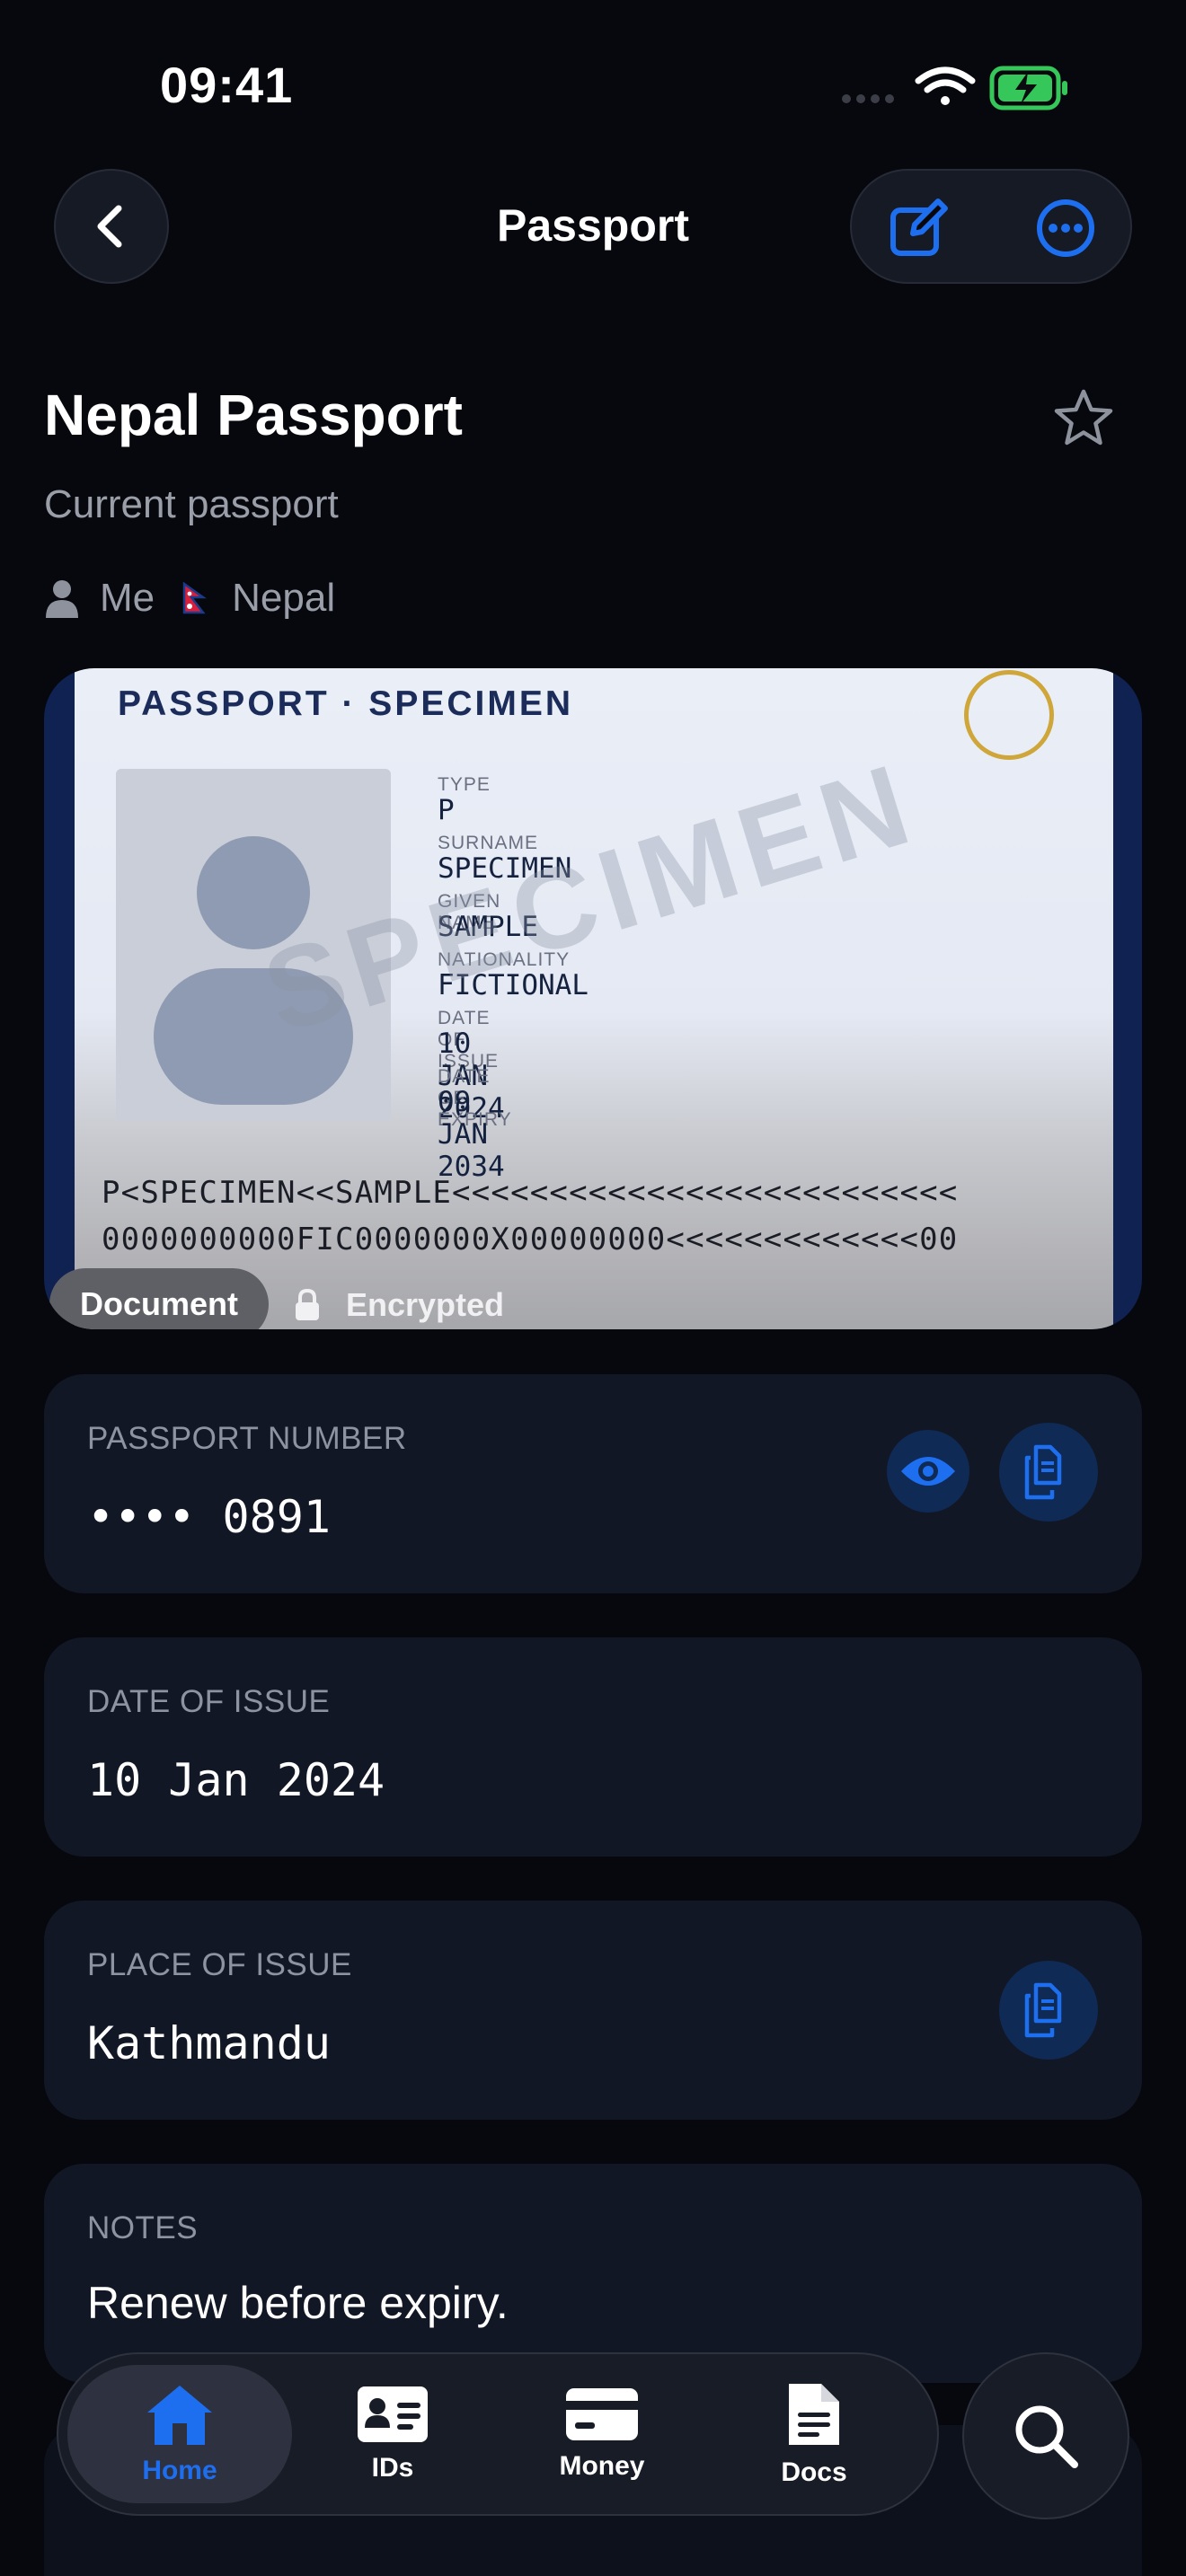  I want to click on favorite-button, so click(1084, 418).